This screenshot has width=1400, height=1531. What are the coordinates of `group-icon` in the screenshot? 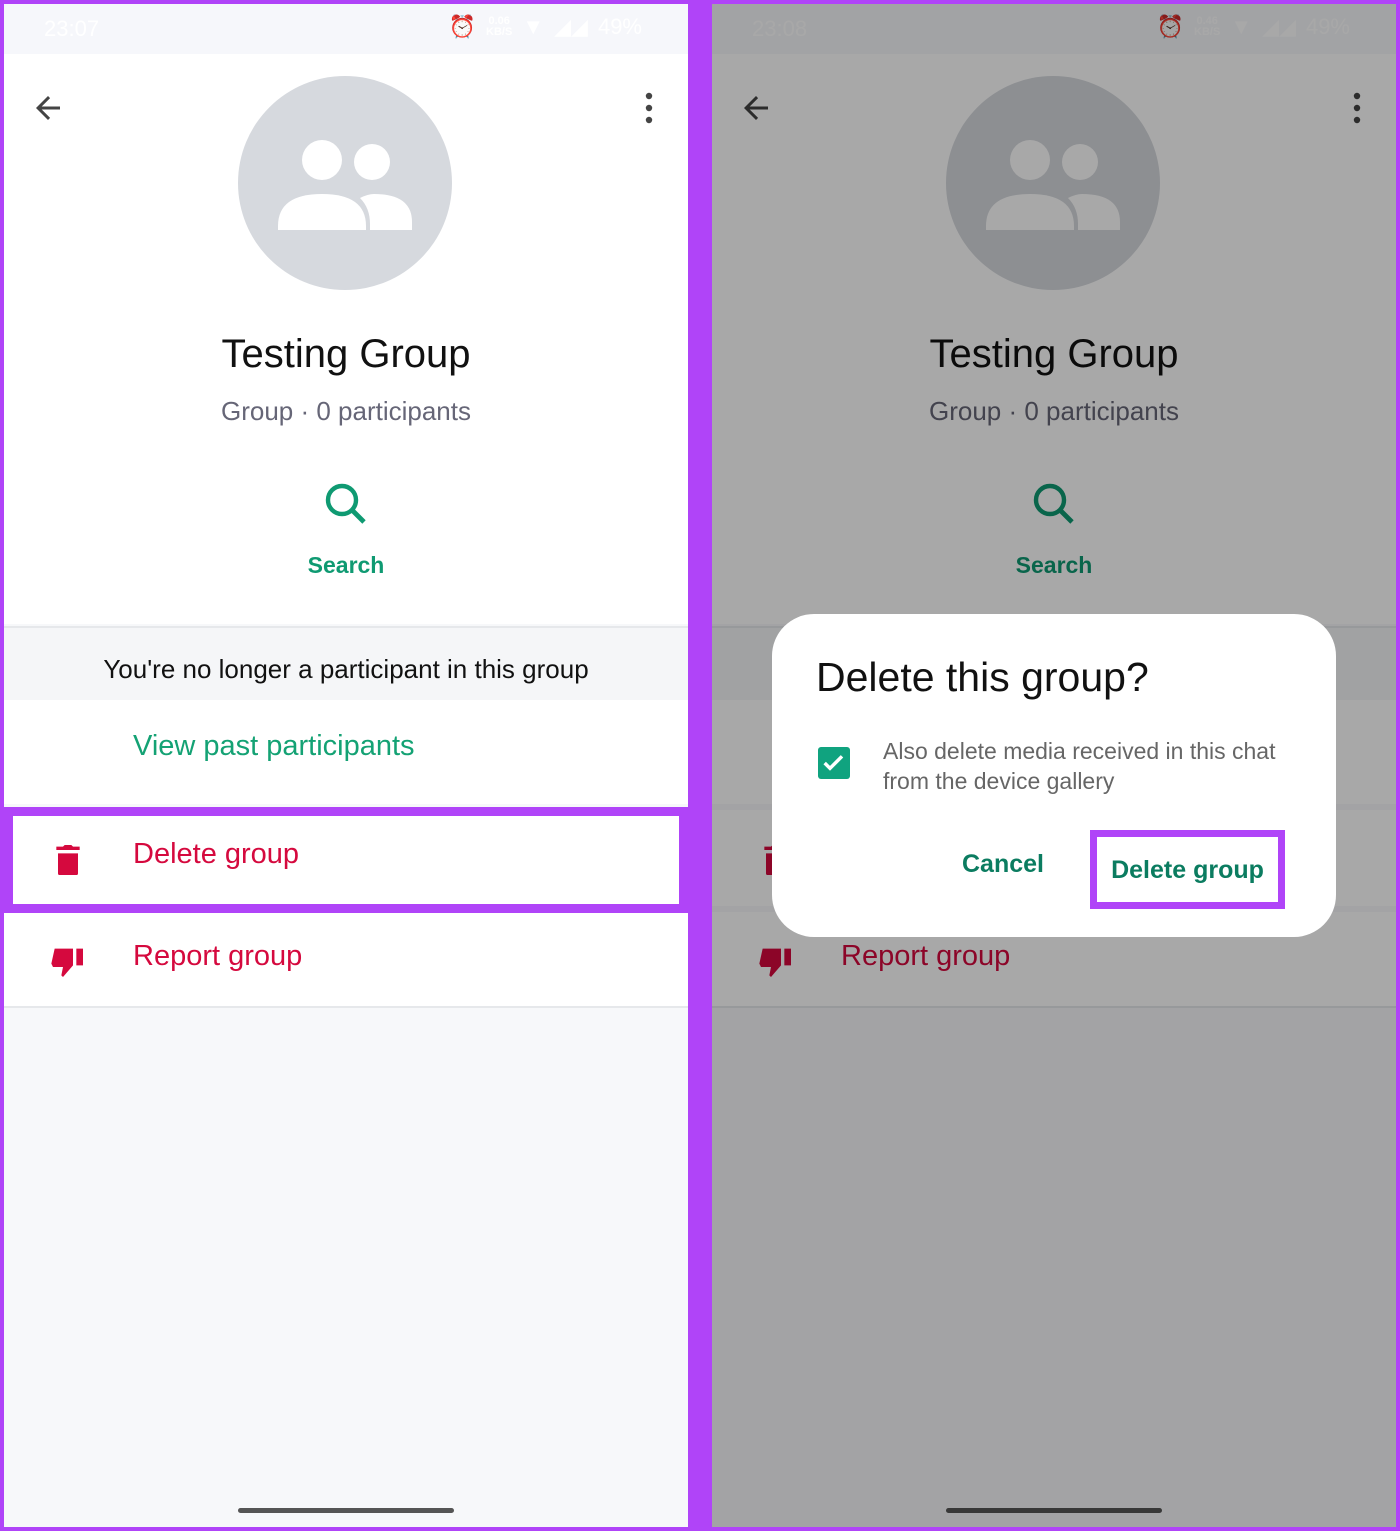 It's located at (345, 185).